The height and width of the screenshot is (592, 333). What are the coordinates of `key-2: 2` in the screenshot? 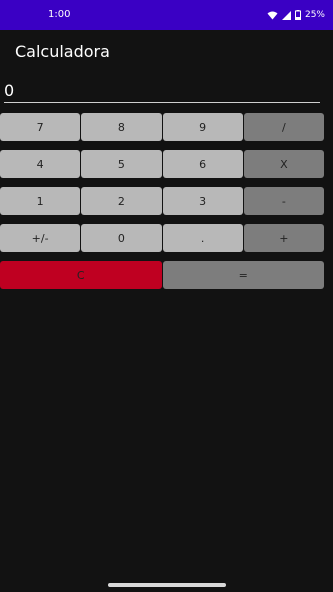 It's located at (121, 201).